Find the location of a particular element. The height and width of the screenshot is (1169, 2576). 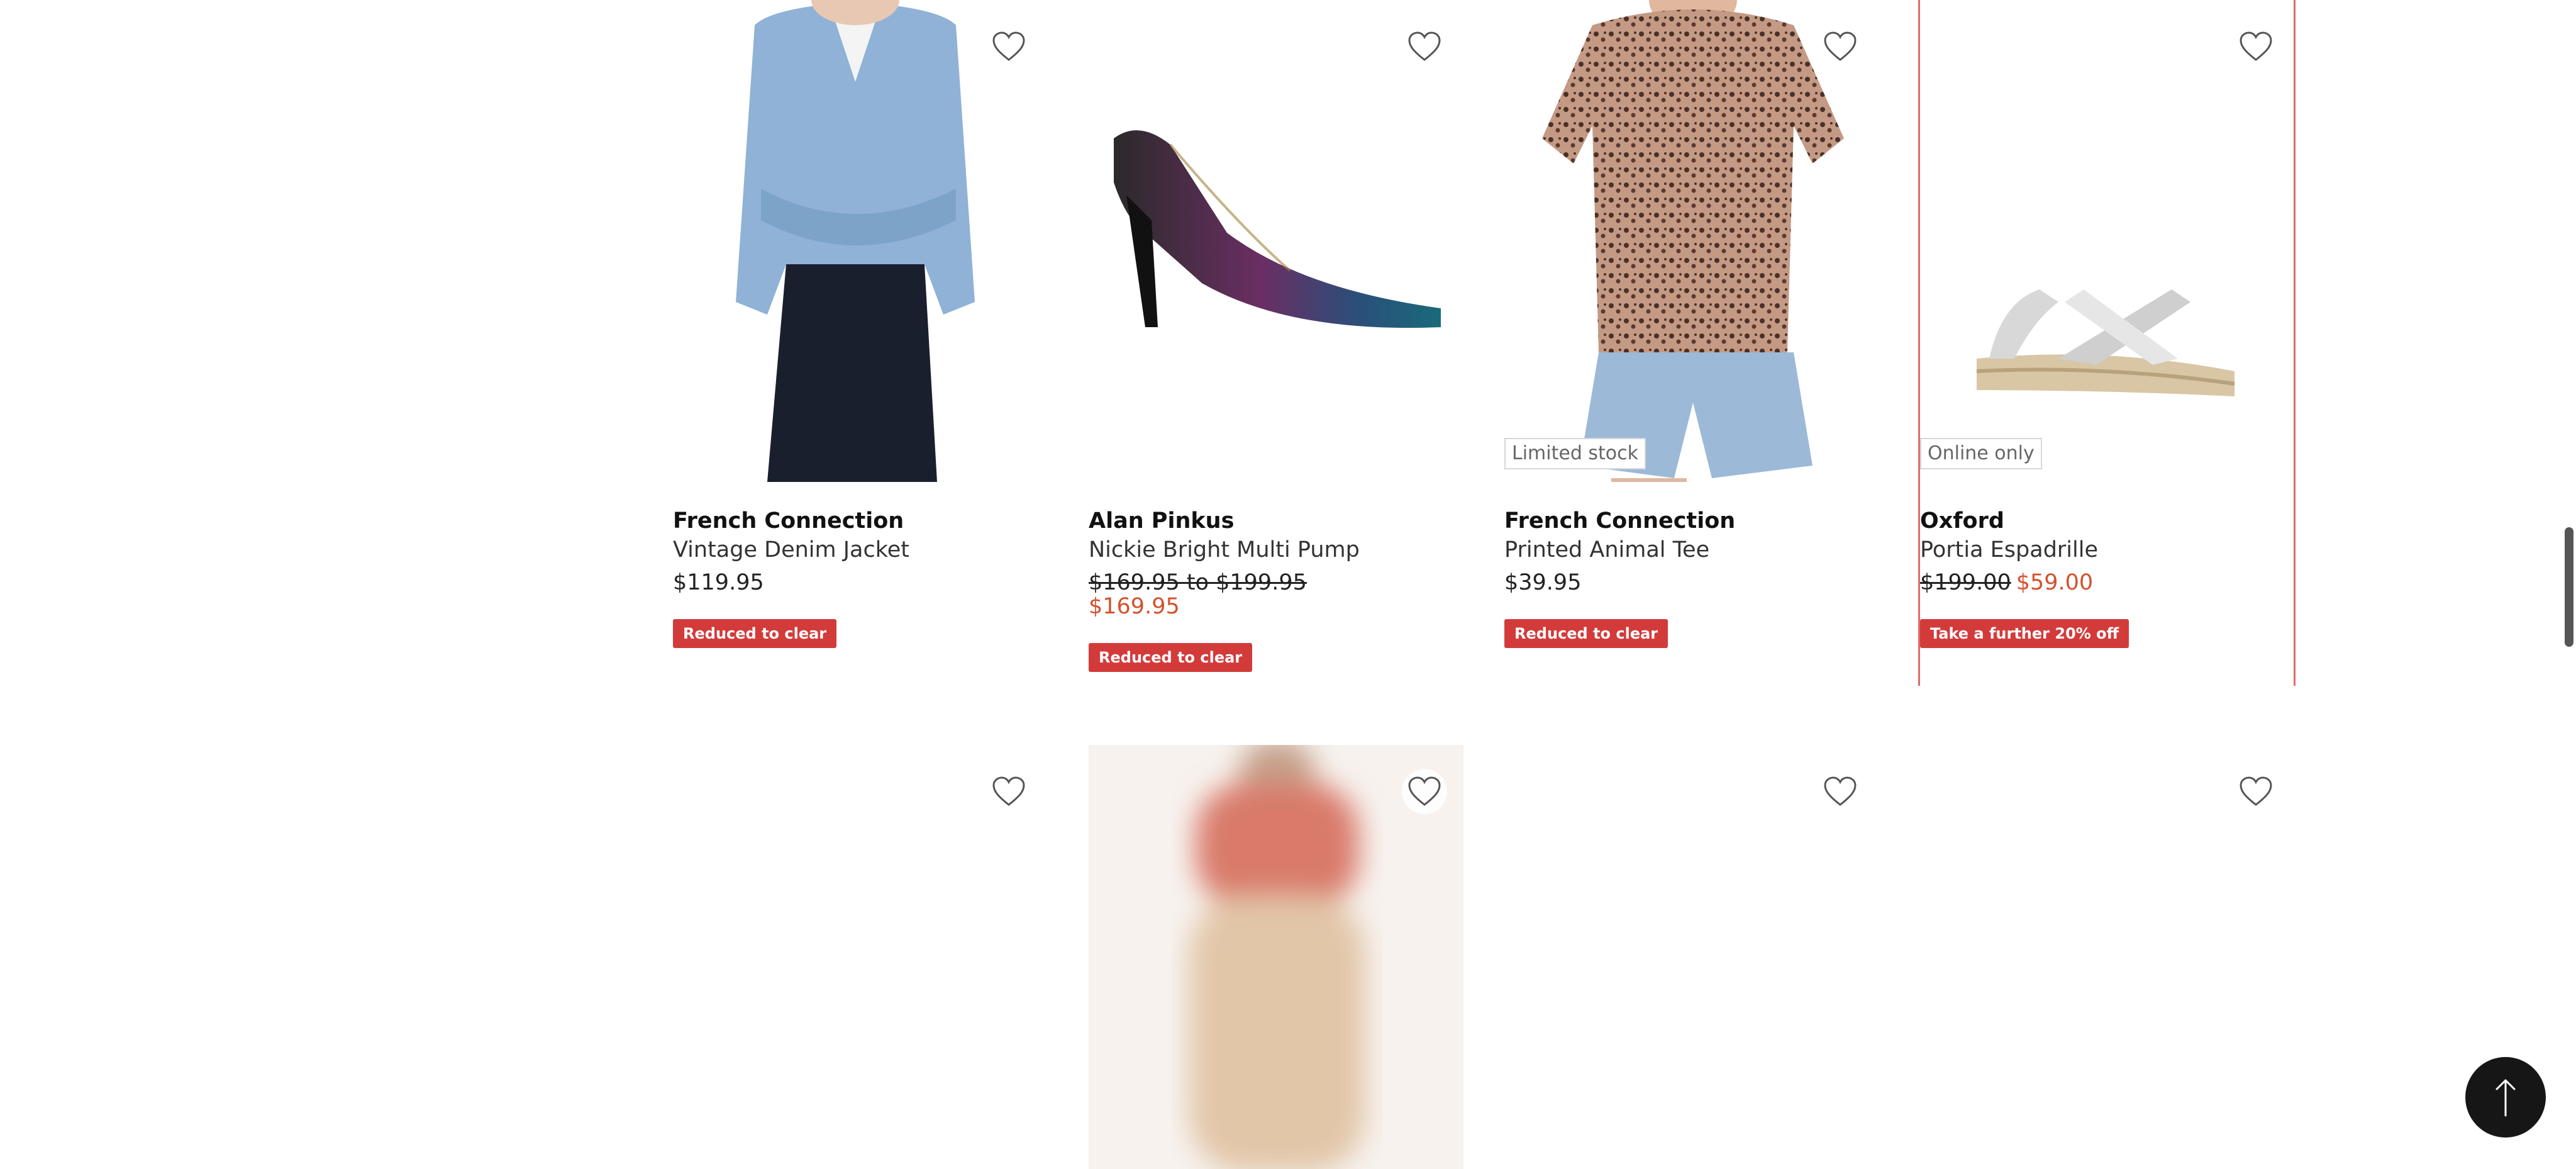

stock-tag: Online only is located at coordinates (1981, 453).